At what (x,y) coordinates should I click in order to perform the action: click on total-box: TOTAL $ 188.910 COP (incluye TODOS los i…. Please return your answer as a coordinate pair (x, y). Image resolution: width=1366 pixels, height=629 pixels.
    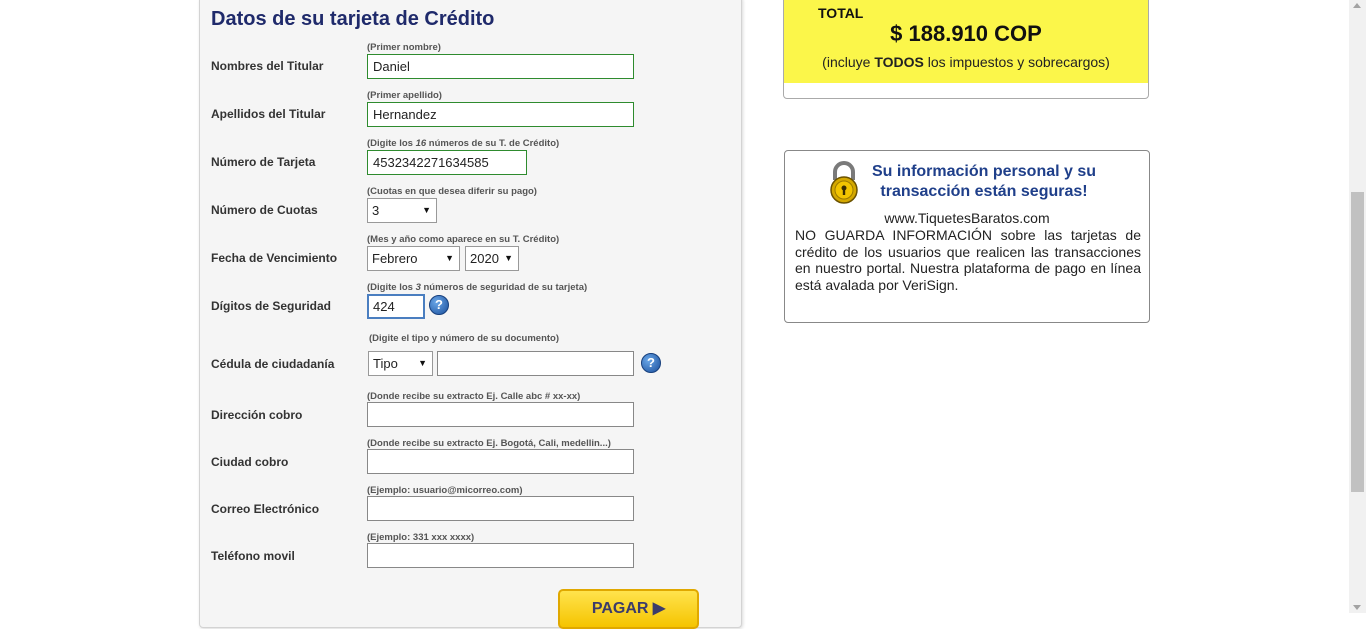
    Looking at the image, I should click on (966, 49).